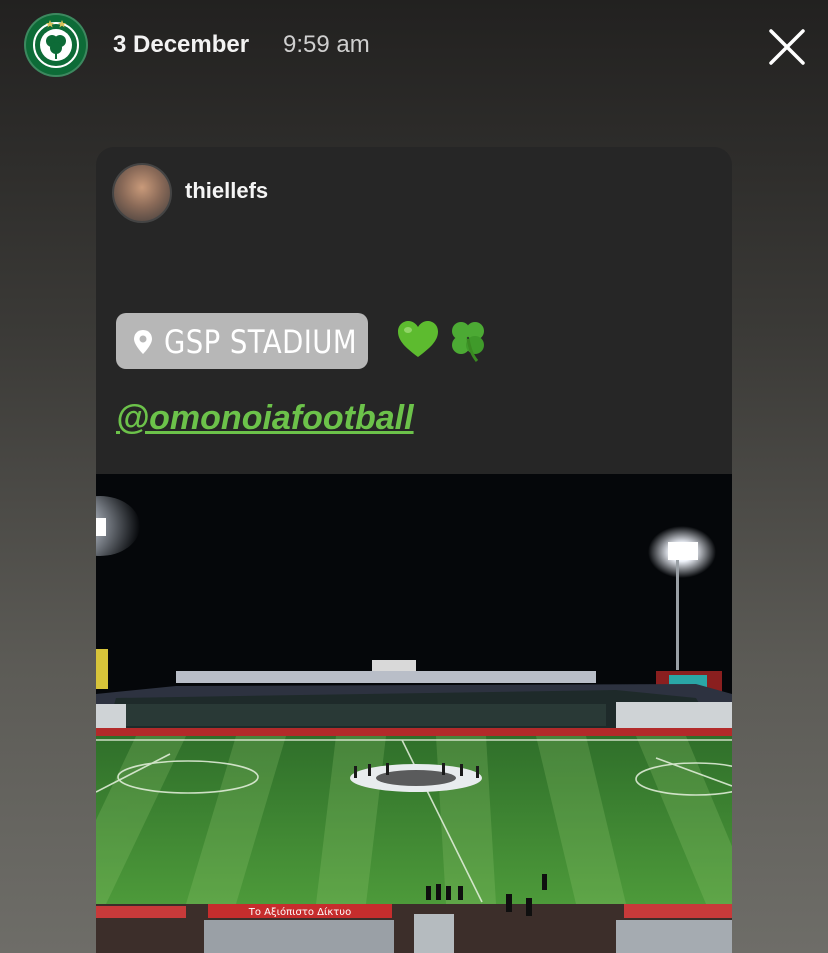  What do you see at coordinates (326, 44) in the screenshot?
I see `story-time: 9:59 am` at bounding box center [326, 44].